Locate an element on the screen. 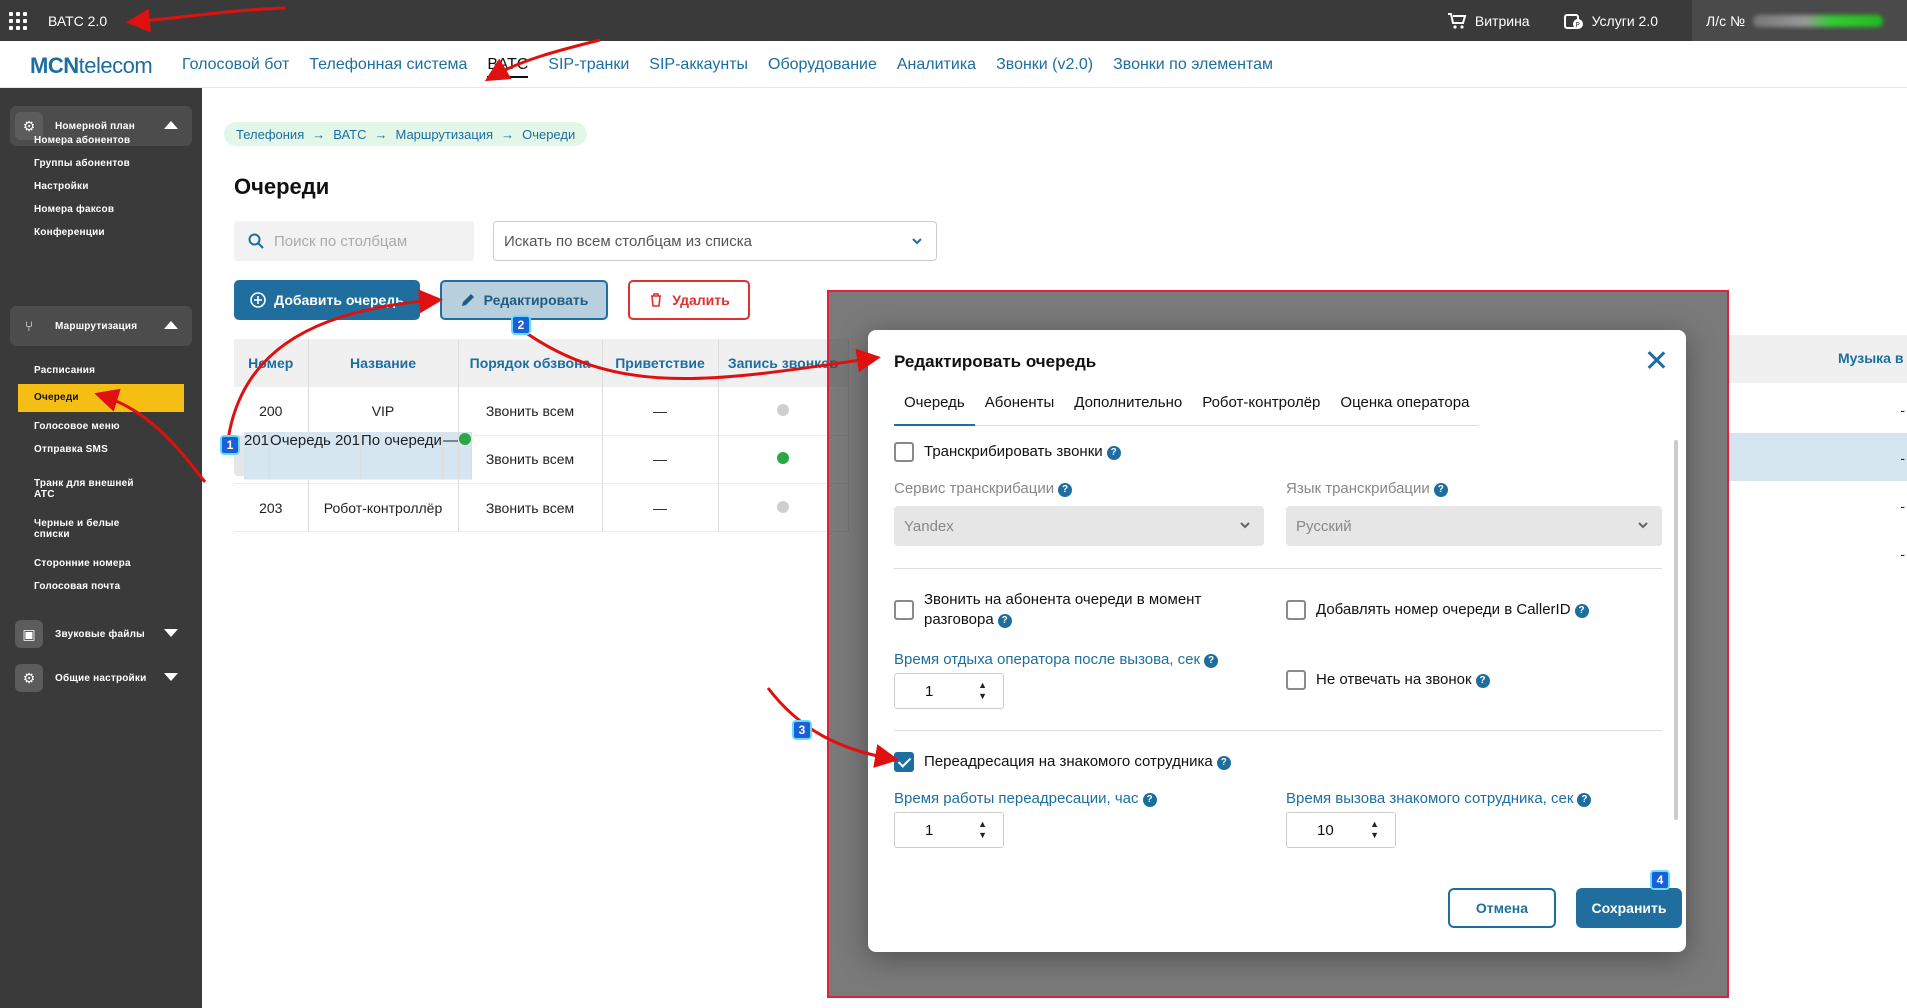 Image resolution: width=1907 pixels, height=1008 pixels. transcription-lang-label: Язык транскрибации? is located at coordinates (1367, 488).